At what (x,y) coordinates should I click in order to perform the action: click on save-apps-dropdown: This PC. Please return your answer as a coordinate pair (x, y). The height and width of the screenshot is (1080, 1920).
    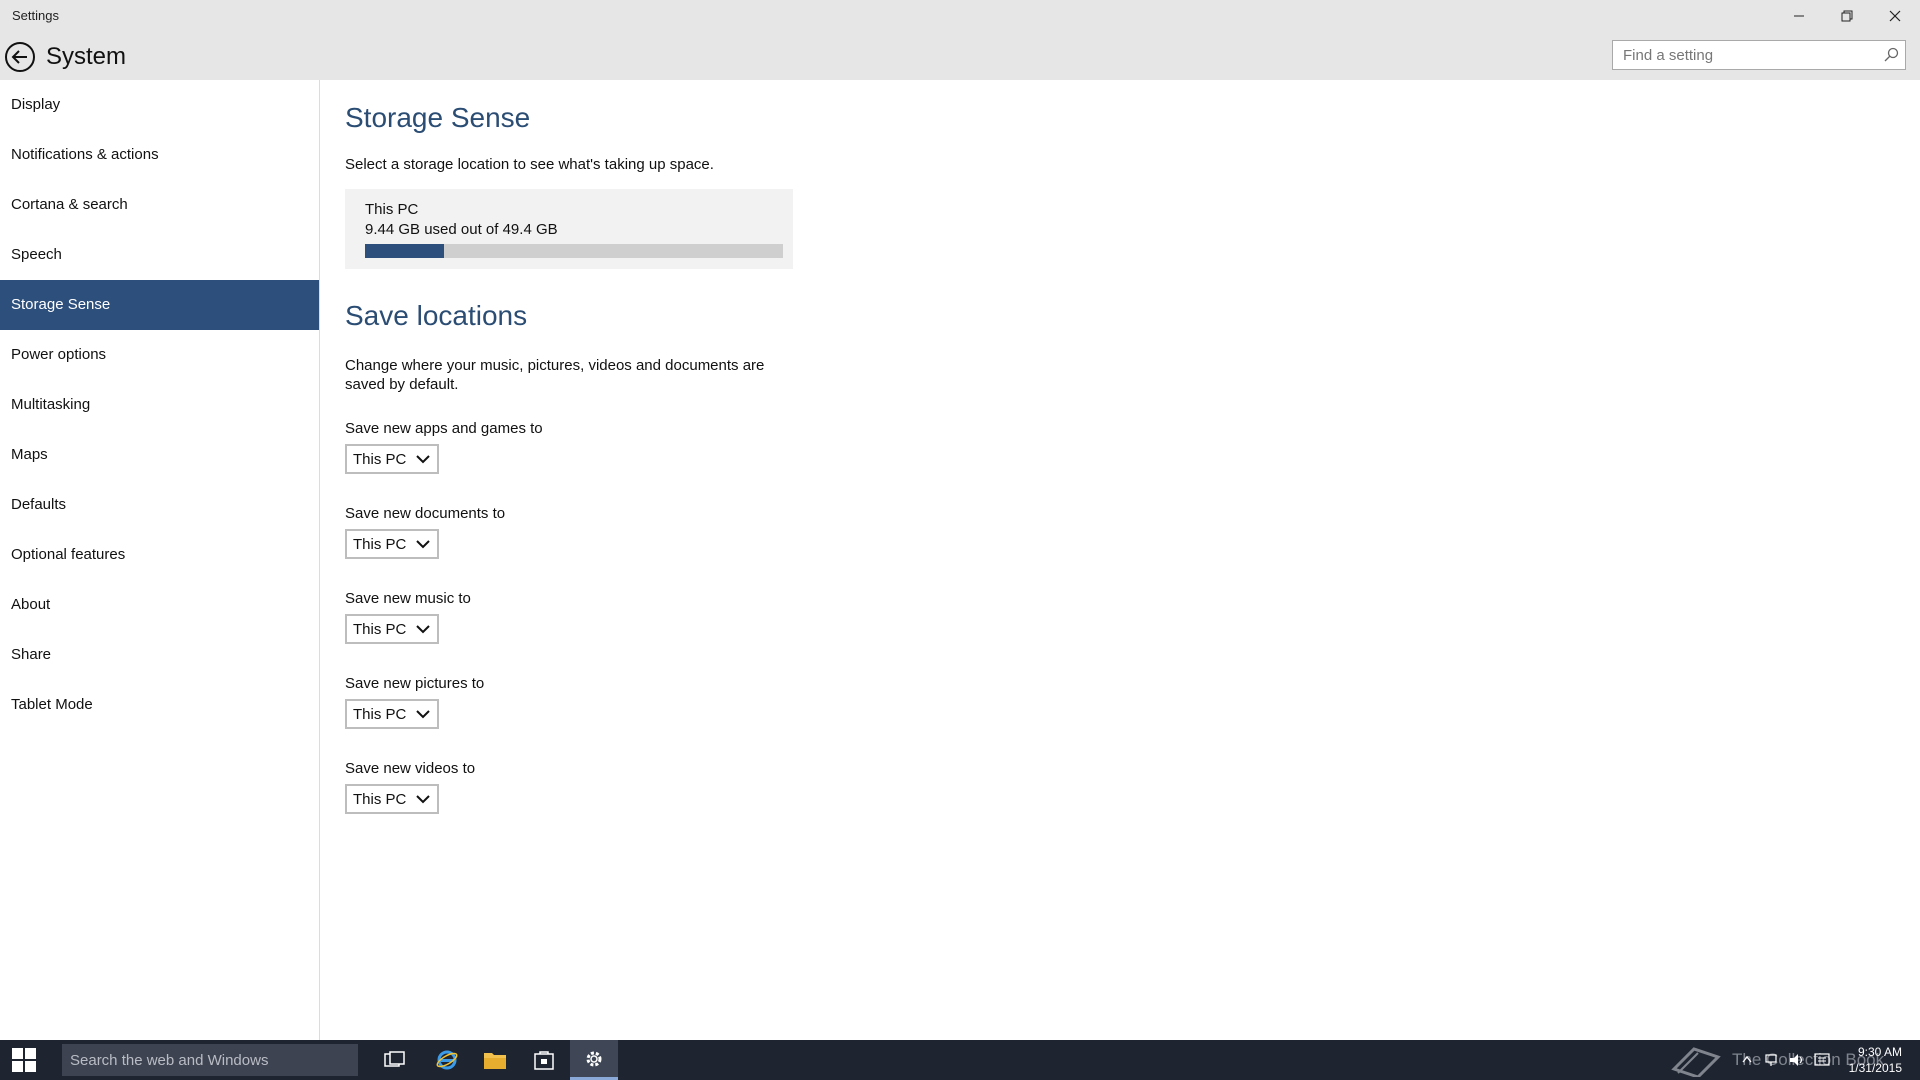
    Looking at the image, I should click on (392, 459).